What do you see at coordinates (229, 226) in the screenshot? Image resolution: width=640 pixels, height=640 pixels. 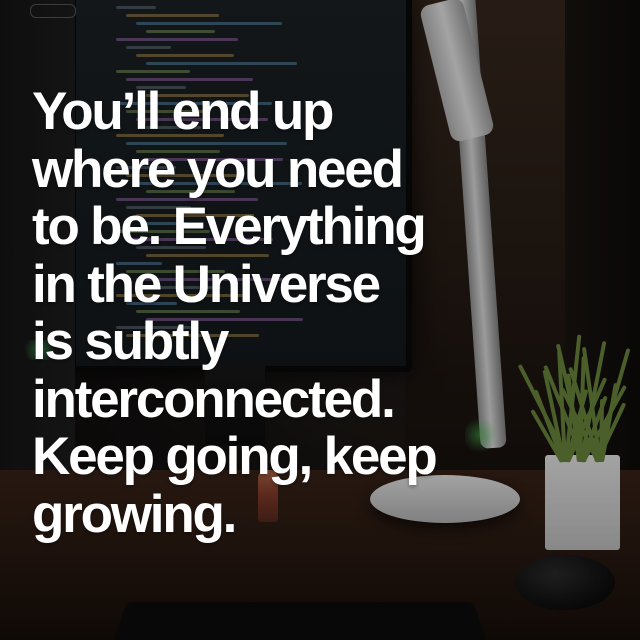 I see `quote-line: to be. Everything` at bounding box center [229, 226].